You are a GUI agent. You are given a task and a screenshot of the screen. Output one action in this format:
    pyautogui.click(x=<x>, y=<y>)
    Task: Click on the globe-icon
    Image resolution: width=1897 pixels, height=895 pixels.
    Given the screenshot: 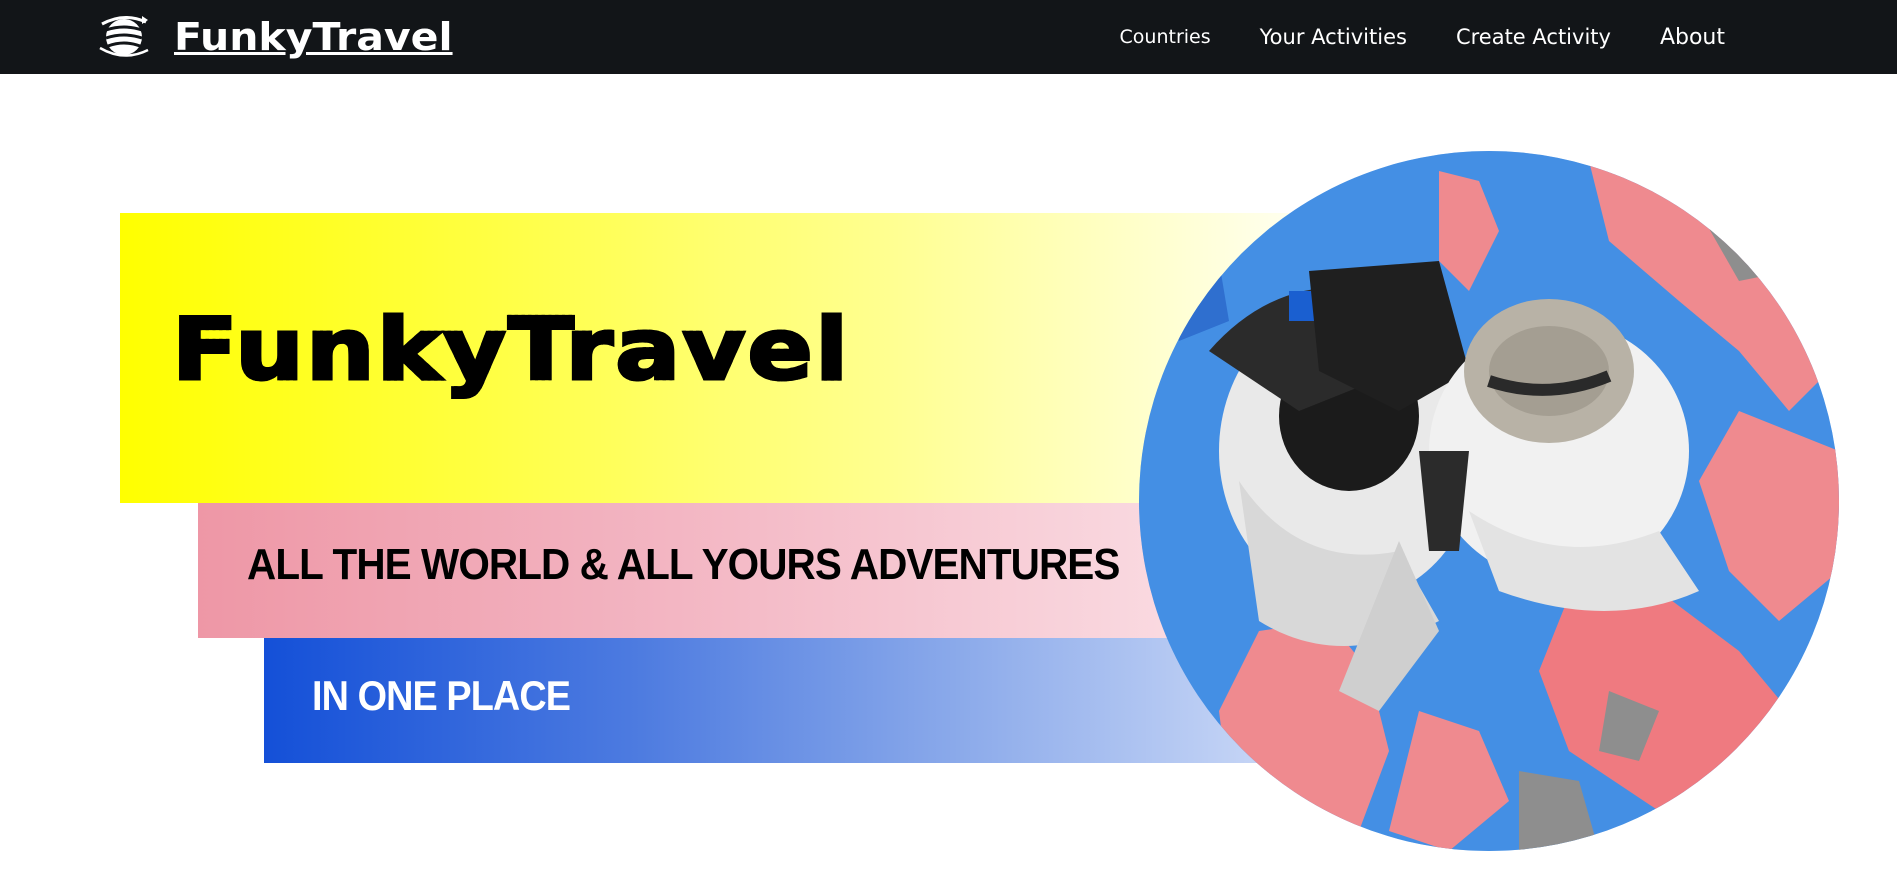 What is the action you would take?
    pyautogui.click(x=124, y=36)
    